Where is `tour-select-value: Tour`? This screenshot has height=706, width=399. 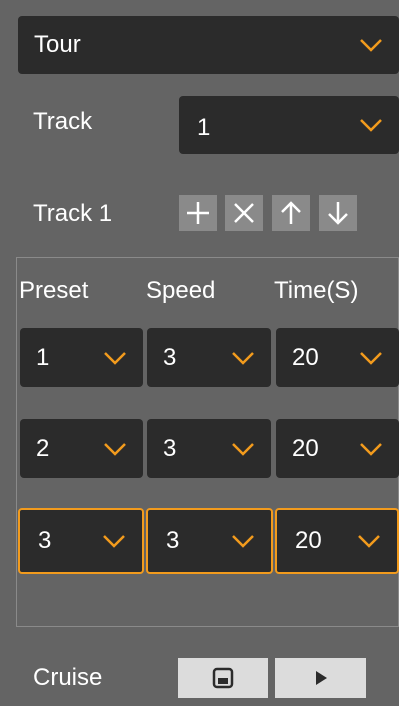
tour-select-value: Tour is located at coordinates (57, 44).